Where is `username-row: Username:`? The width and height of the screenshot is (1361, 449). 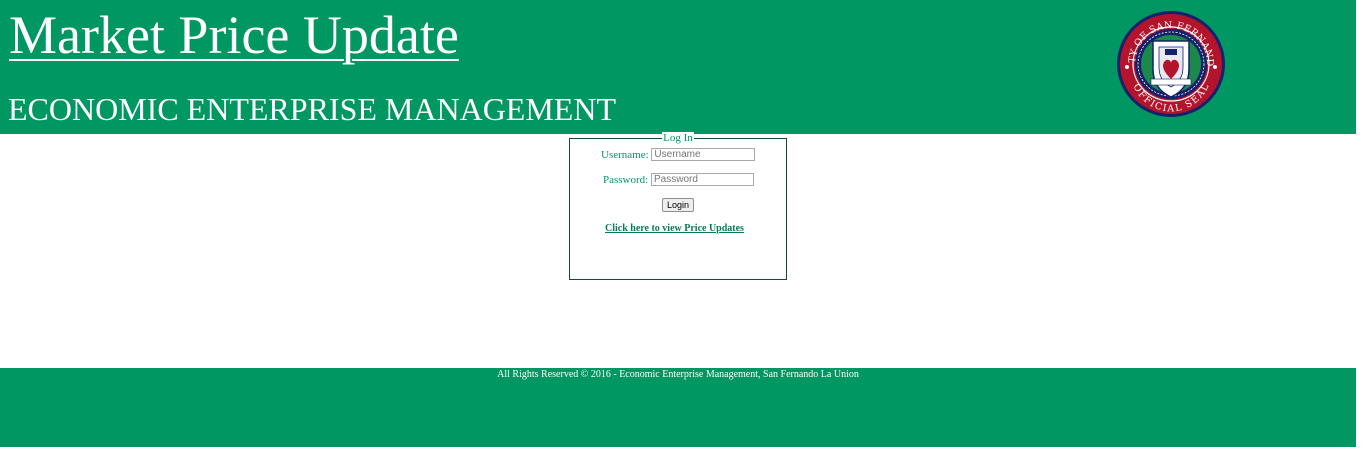
username-row: Username: is located at coordinates (678, 154).